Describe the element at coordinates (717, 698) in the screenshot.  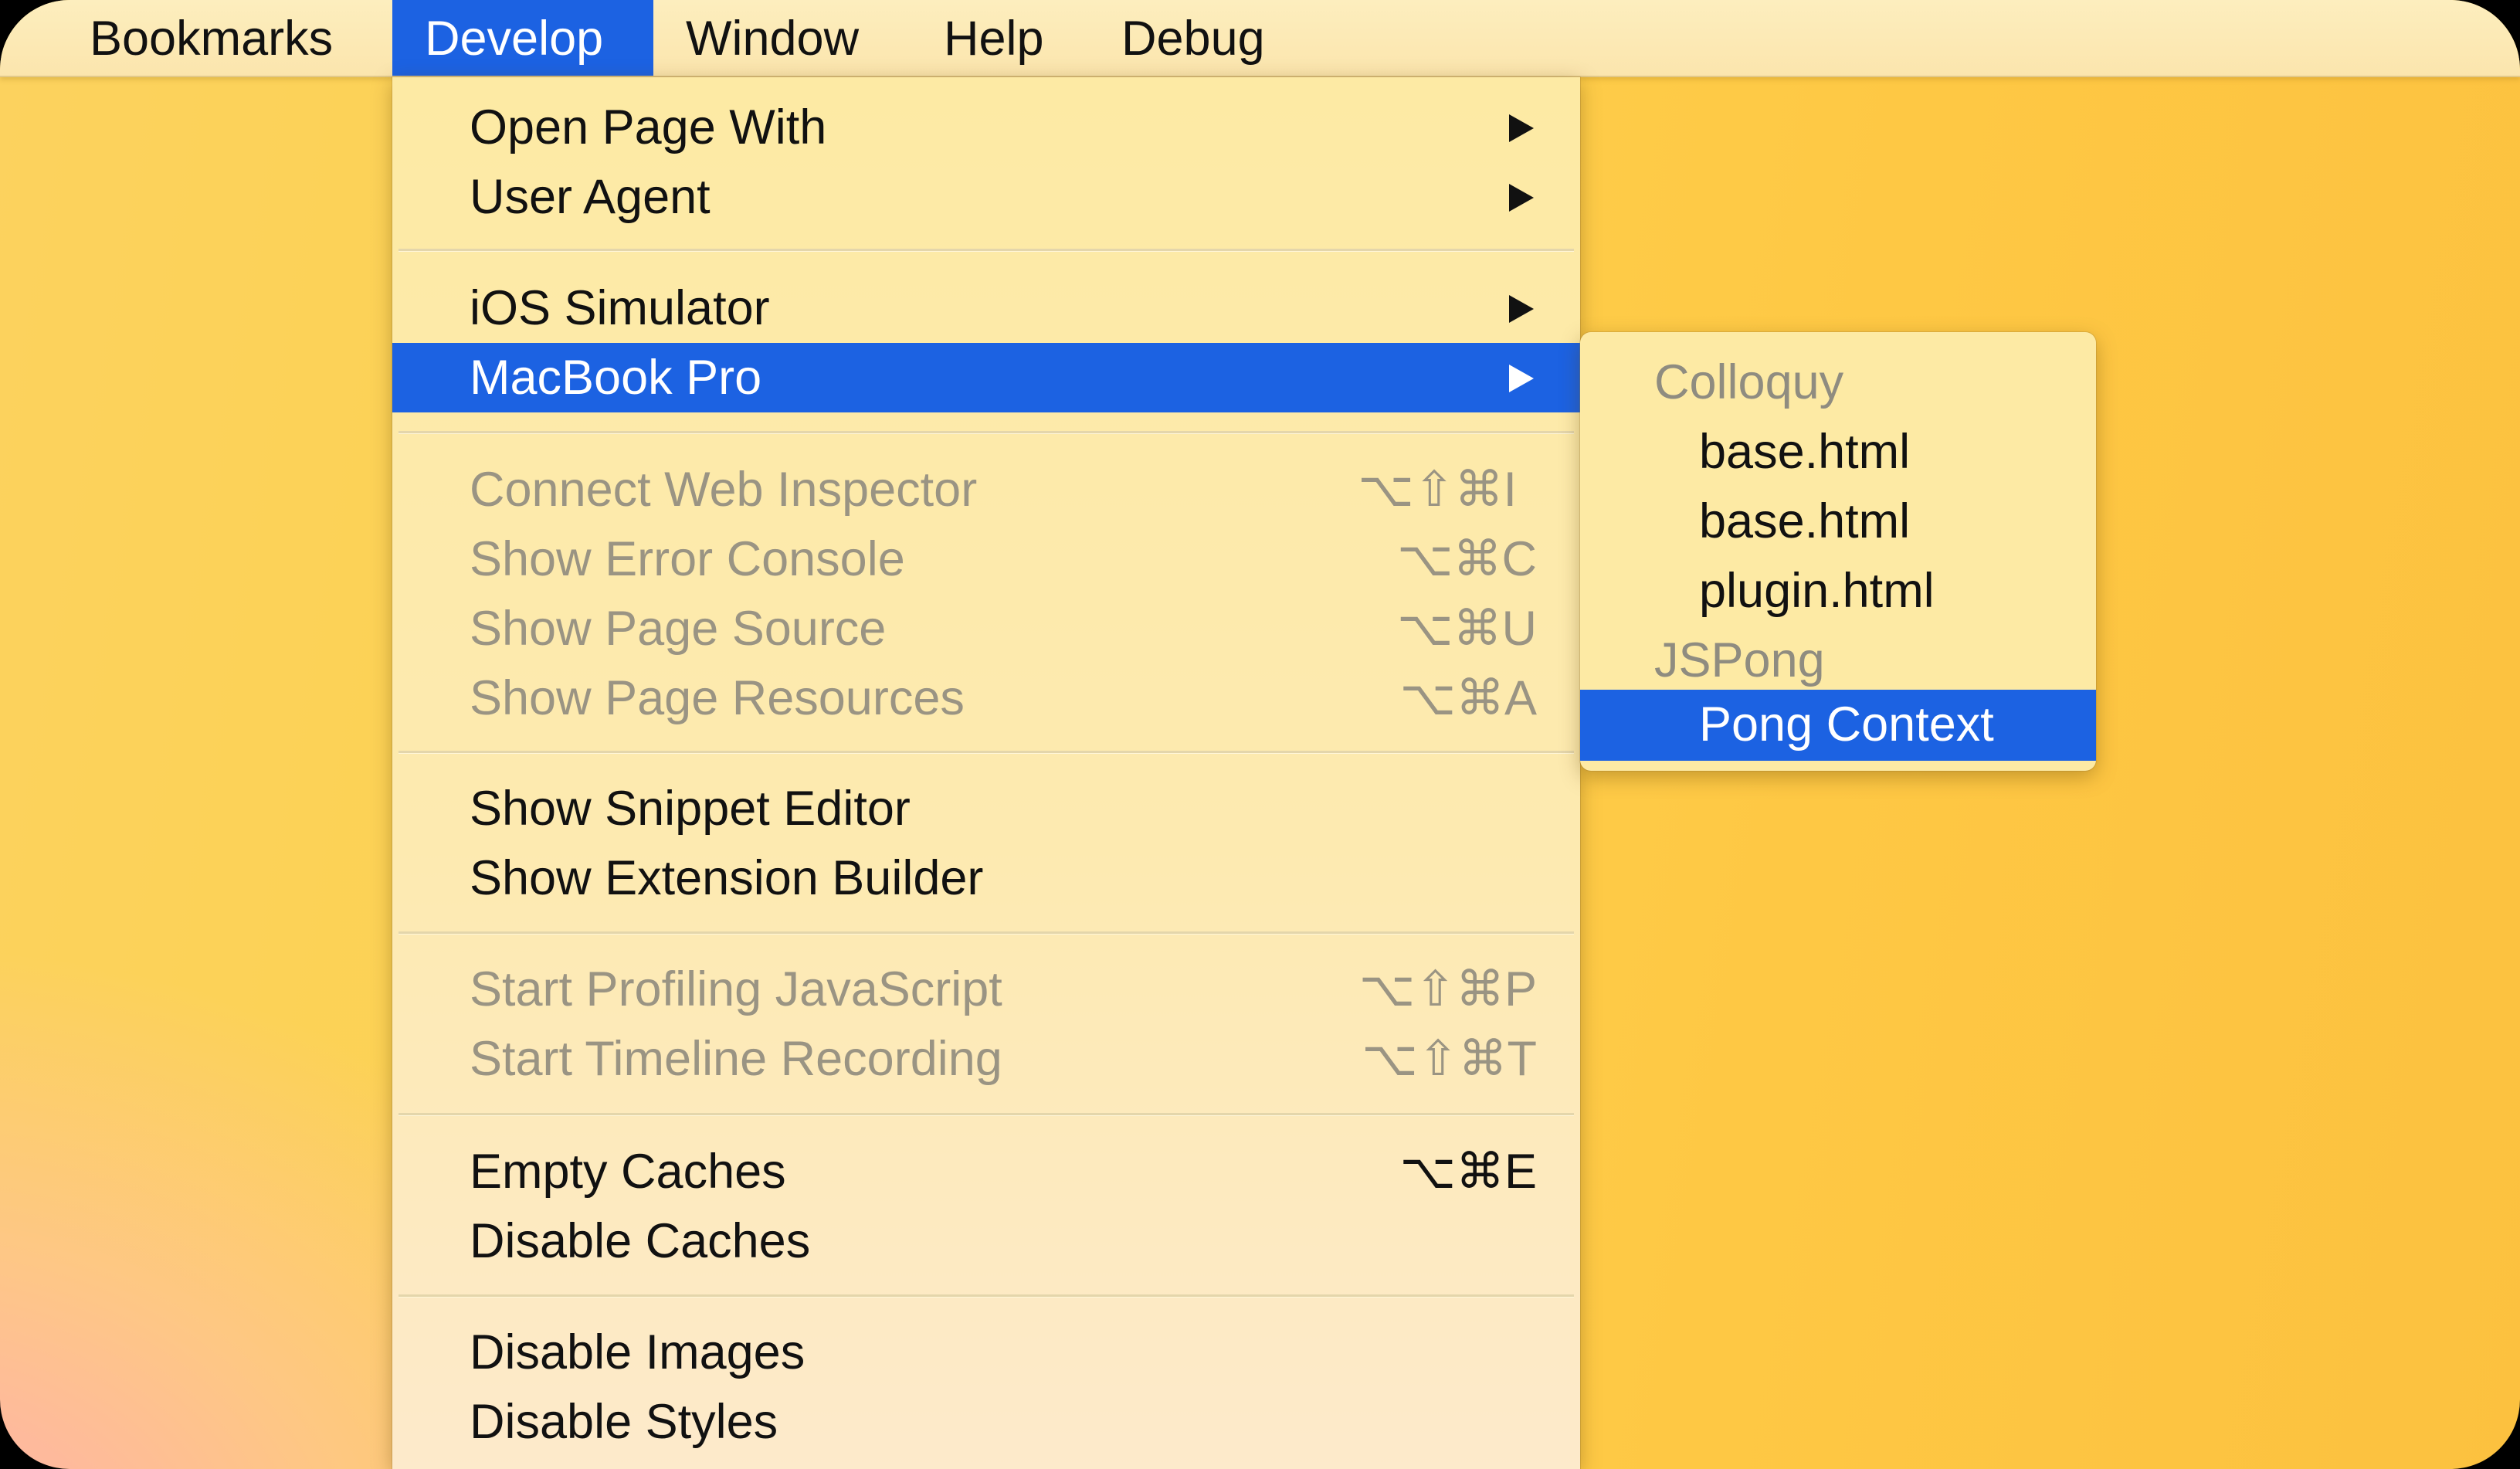
I see `menu-item-label: Show Page Resources` at that location.